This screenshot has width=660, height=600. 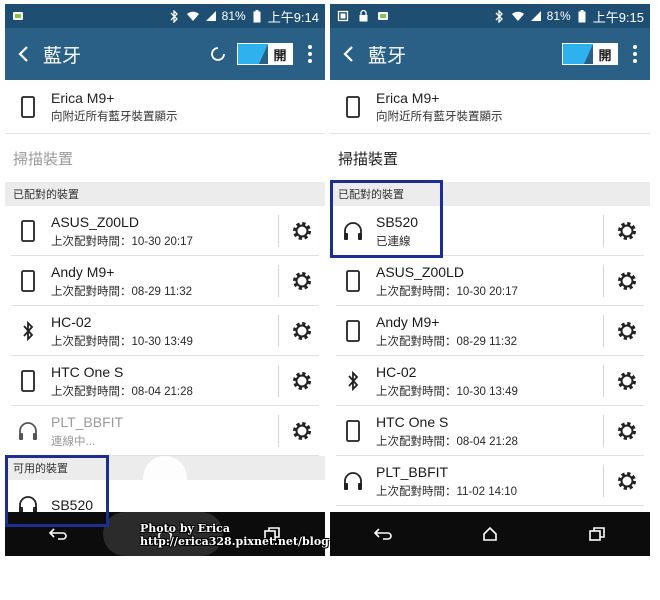 I want to click on paired-device-item: PLT_BBFIT 上次配對時間：11-02 14:10, so click(x=490, y=481).